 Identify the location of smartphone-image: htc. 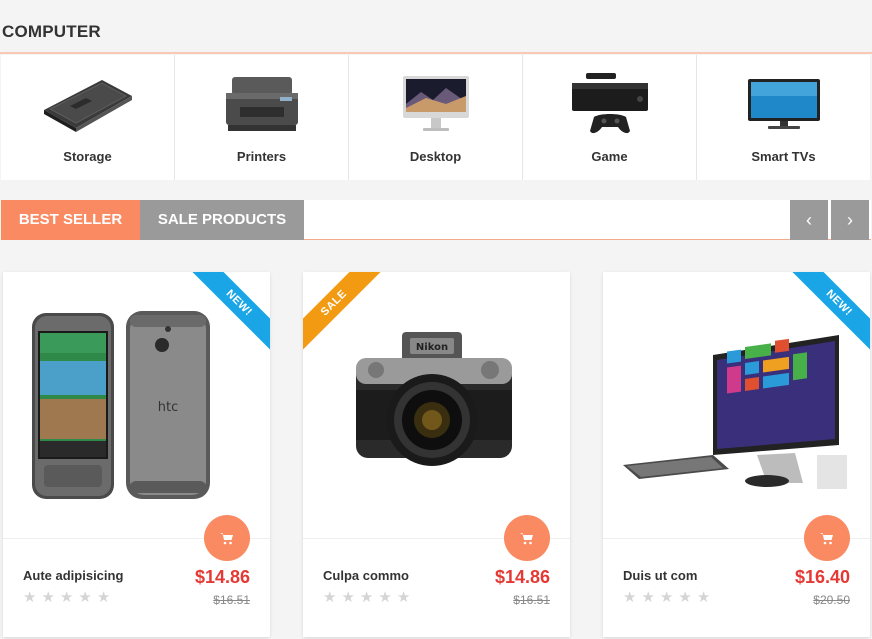
(136, 405).